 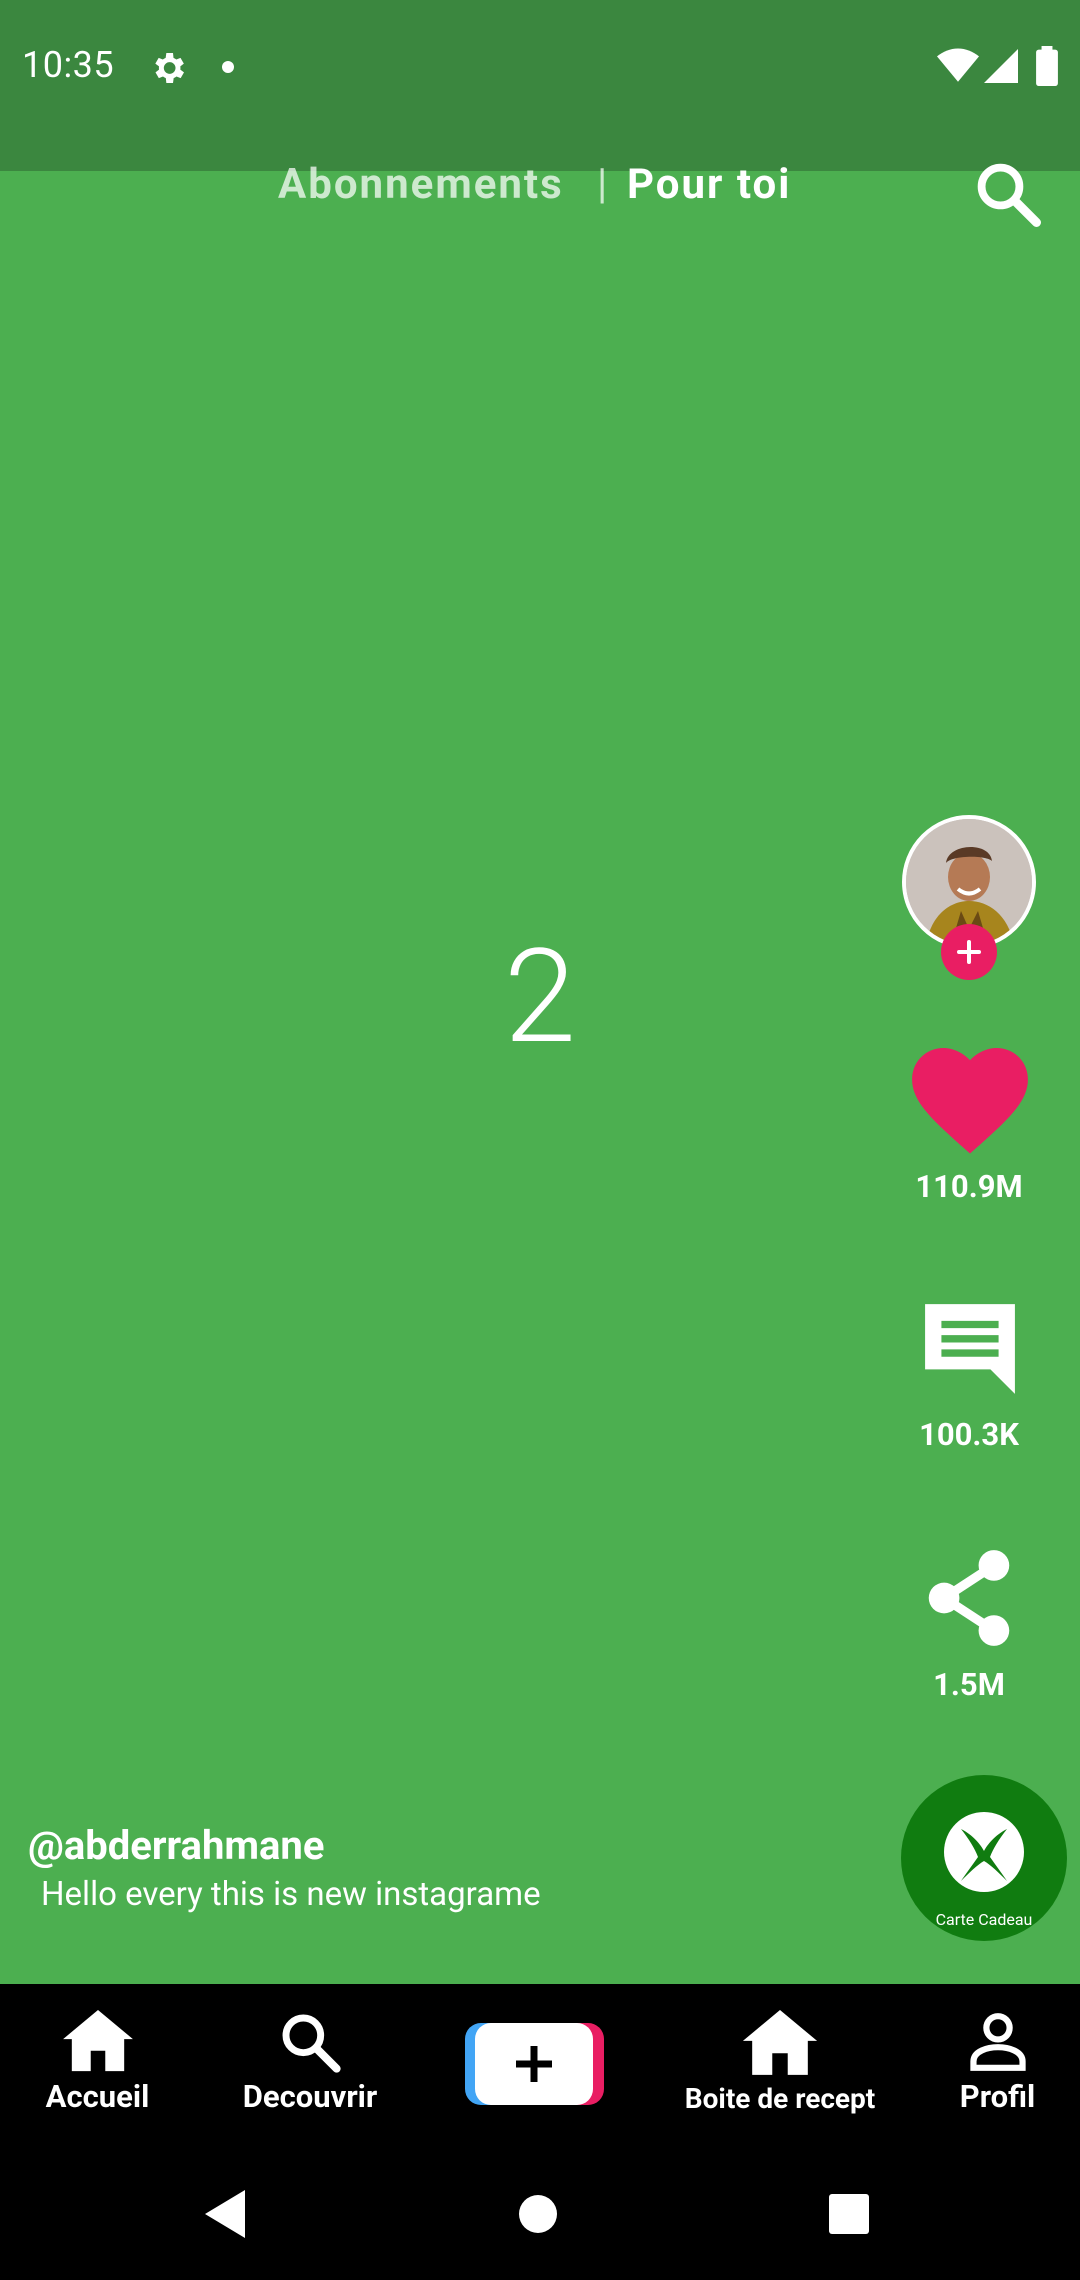 What do you see at coordinates (421, 184) in the screenshot?
I see `tab-following: Abonnements` at bounding box center [421, 184].